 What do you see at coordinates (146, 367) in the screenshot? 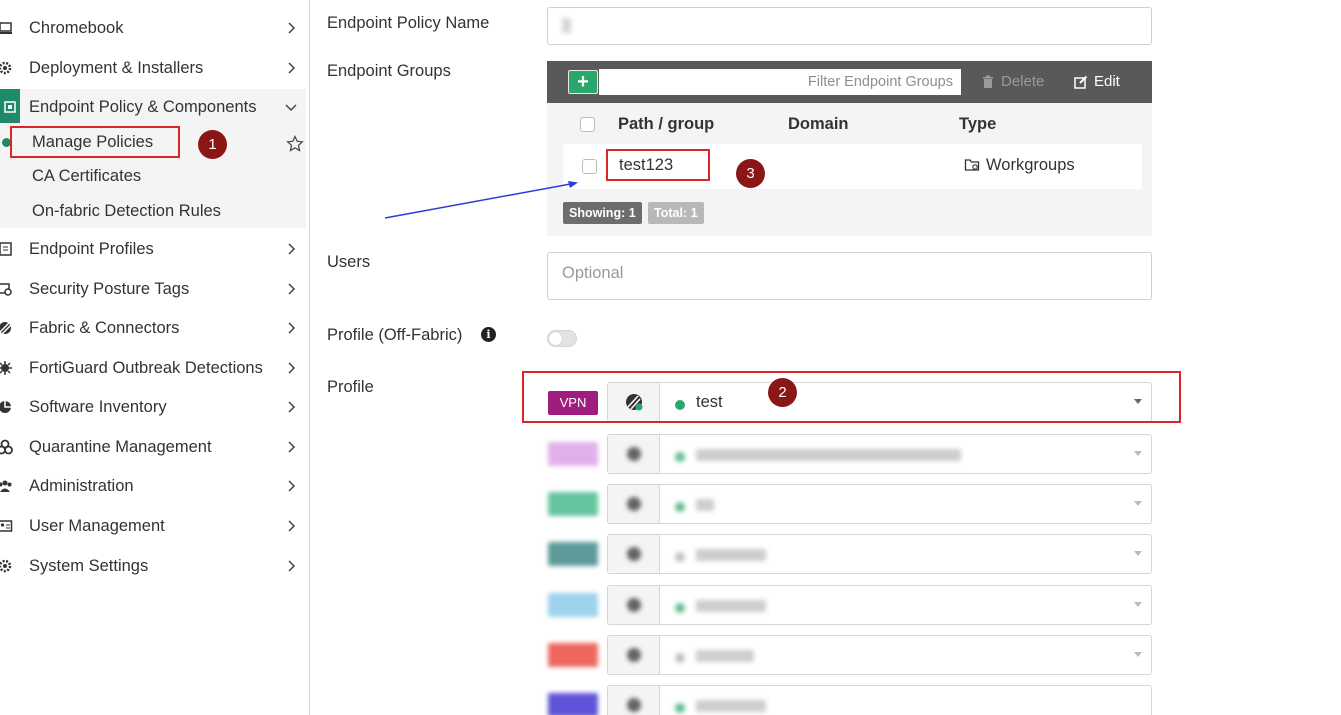
I see `sidebar-item-label: FortiGuard Outbreak Detections` at bounding box center [146, 367].